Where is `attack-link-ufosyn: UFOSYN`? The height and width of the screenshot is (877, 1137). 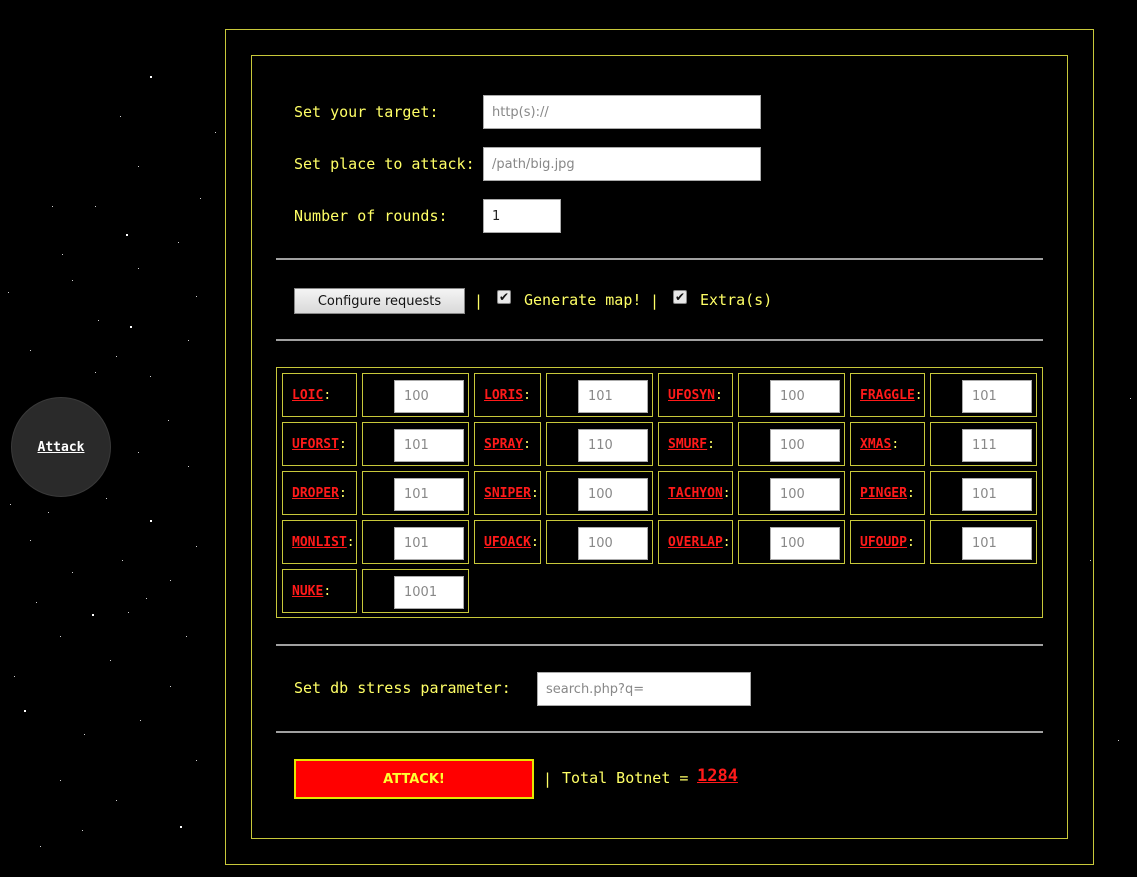
attack-link-ufosyn: UFOSYN is located at coordinates (691, 395).